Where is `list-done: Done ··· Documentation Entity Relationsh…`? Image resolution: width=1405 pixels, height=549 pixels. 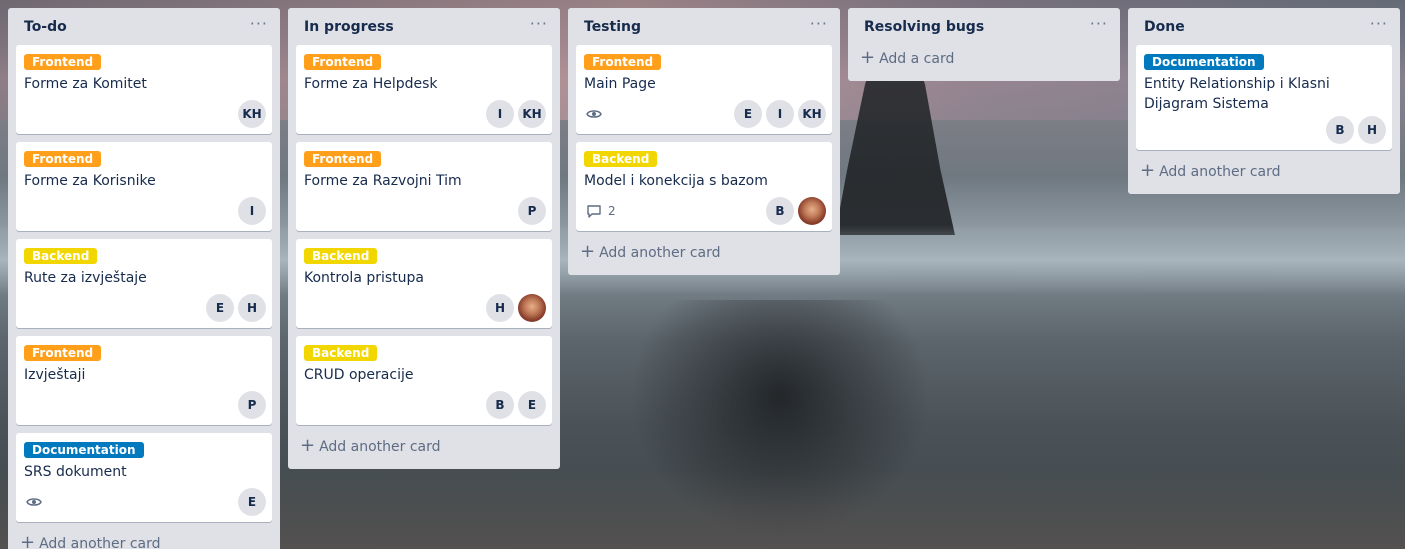
list-done: Done ··· Documentation Entity Relationsh… is located at coordinates (1264, 101).